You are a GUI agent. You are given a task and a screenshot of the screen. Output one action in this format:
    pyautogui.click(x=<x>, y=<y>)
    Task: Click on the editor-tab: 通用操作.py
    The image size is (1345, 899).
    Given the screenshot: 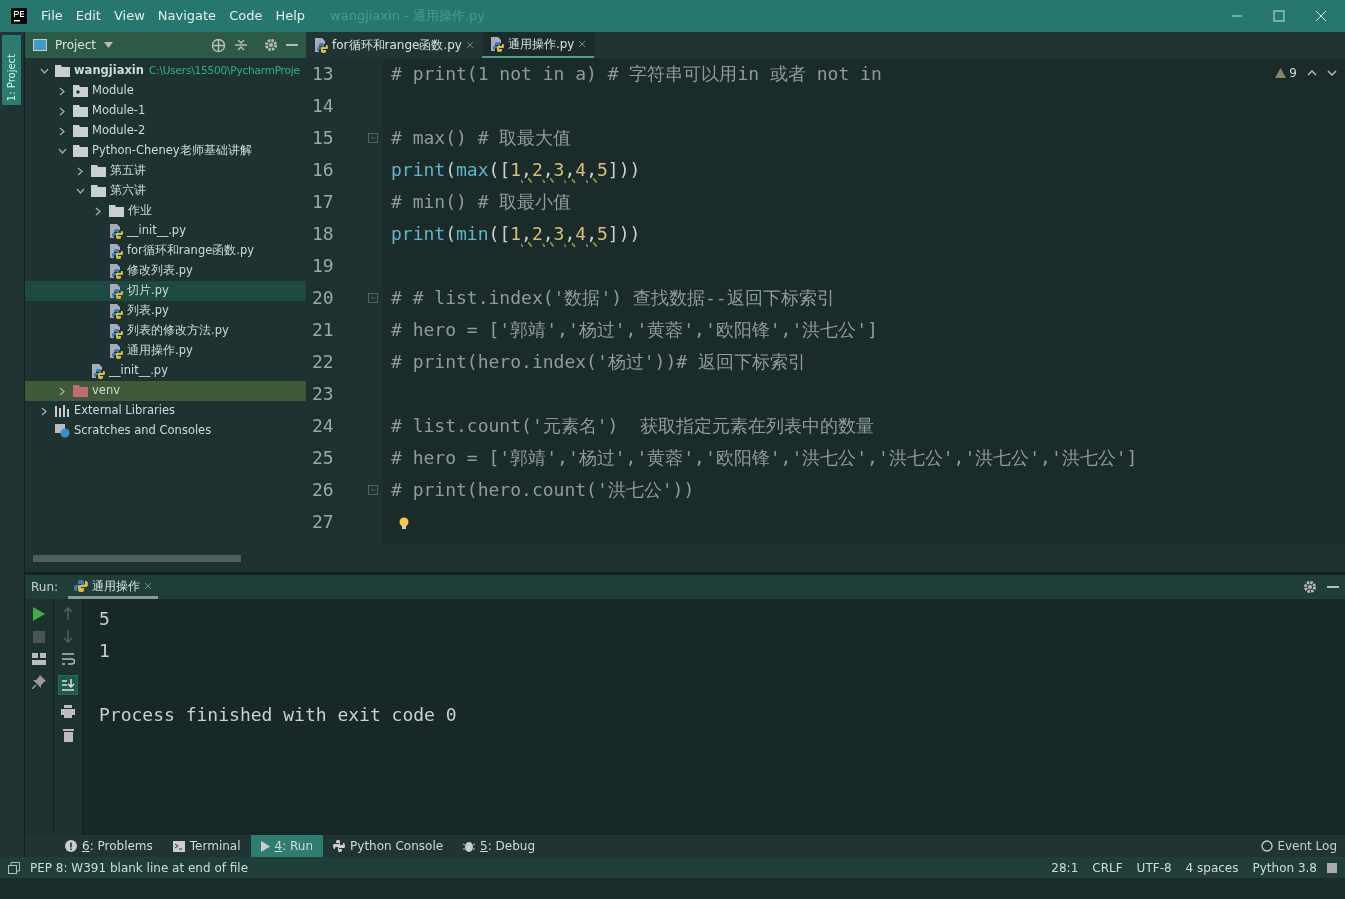 What is the action you would take?
    pyautogui.click(x=538, y=45)
    